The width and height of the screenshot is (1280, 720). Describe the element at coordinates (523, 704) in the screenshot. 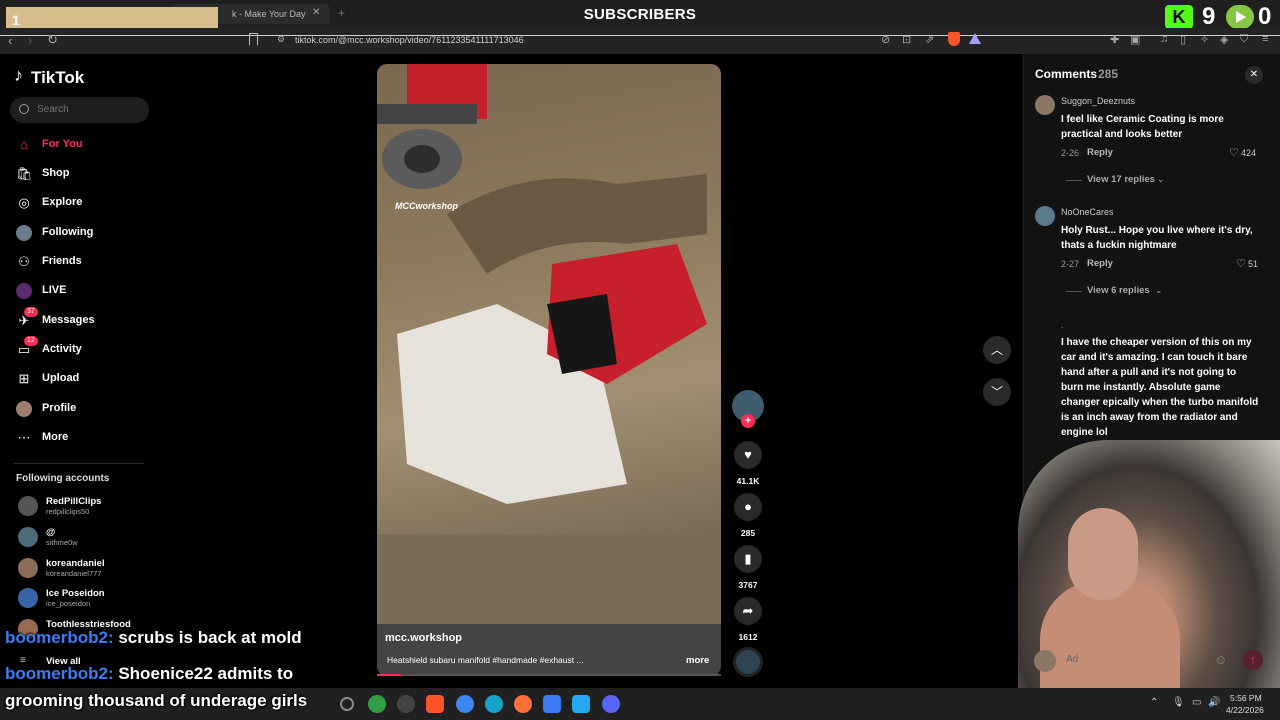

I see `firefox-icon` at that location.